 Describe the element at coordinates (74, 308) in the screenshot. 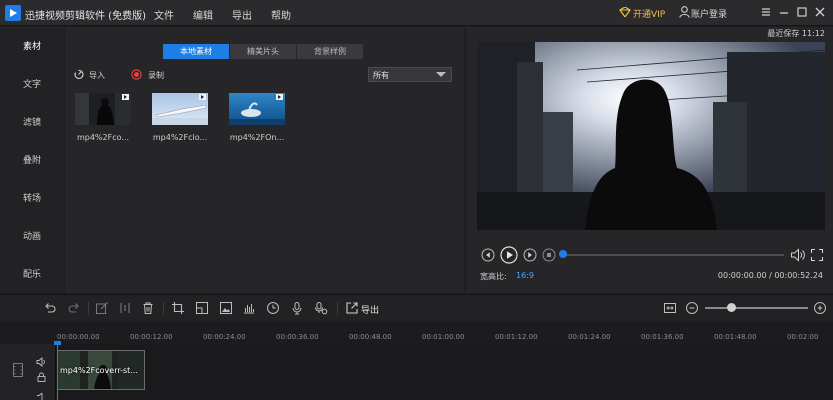

I see `redo-icon` at that location.